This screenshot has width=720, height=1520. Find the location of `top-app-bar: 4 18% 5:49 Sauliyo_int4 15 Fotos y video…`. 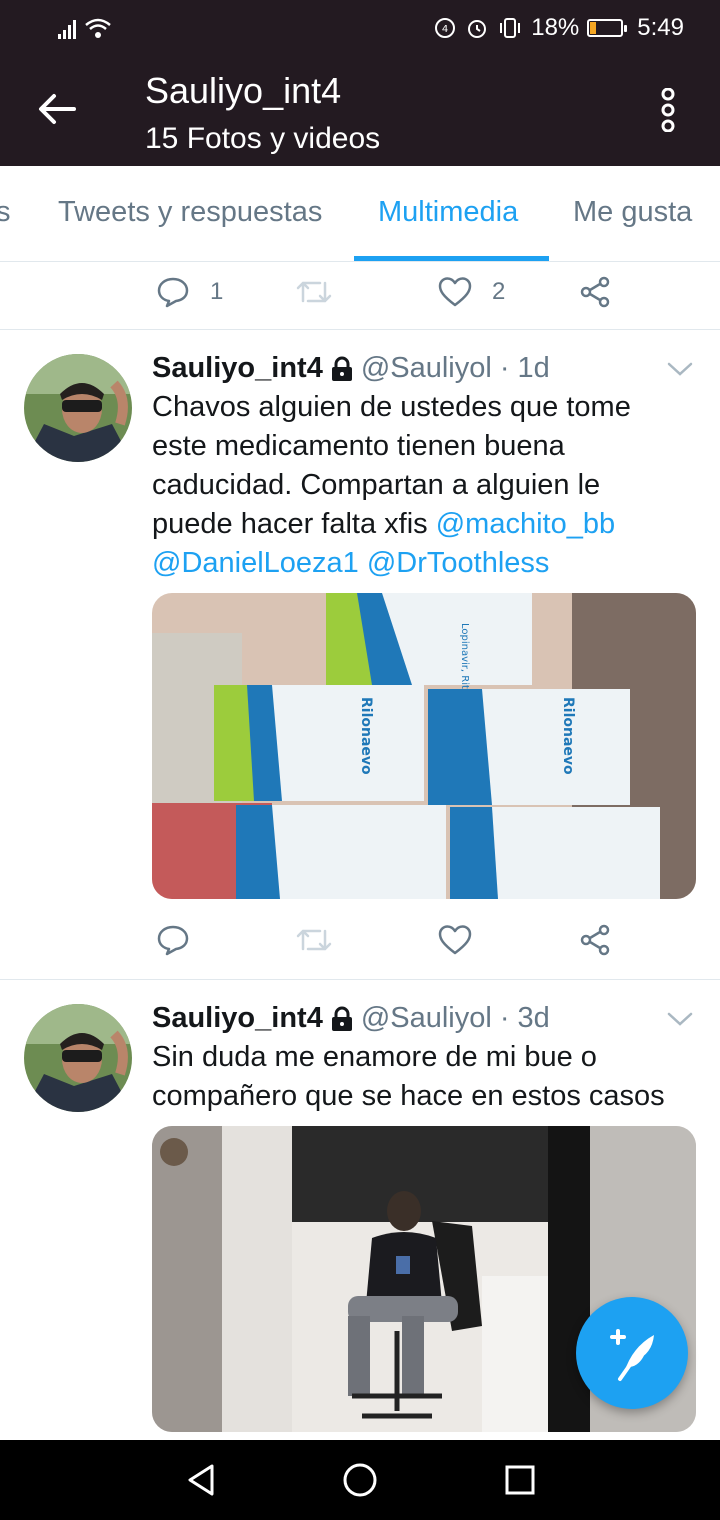

top-app-bar: 4 18% 5:49 Sauliyo_int4 15 Fotos y video… is located at coordinates (360, 83).